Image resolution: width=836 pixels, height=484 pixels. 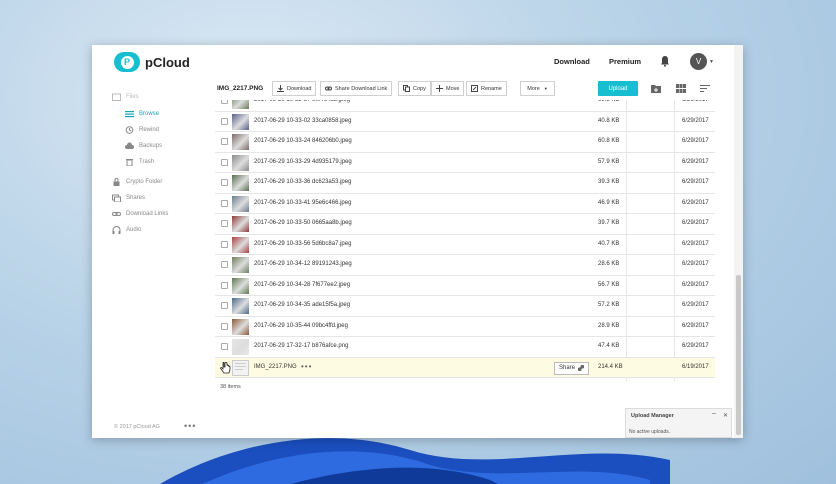 What do you see at coordinates (301, 346) in the screenshot?
I see `file-name: 2017-06-29 17-32-17 b876afce.png` at bounding box center [301, 346].